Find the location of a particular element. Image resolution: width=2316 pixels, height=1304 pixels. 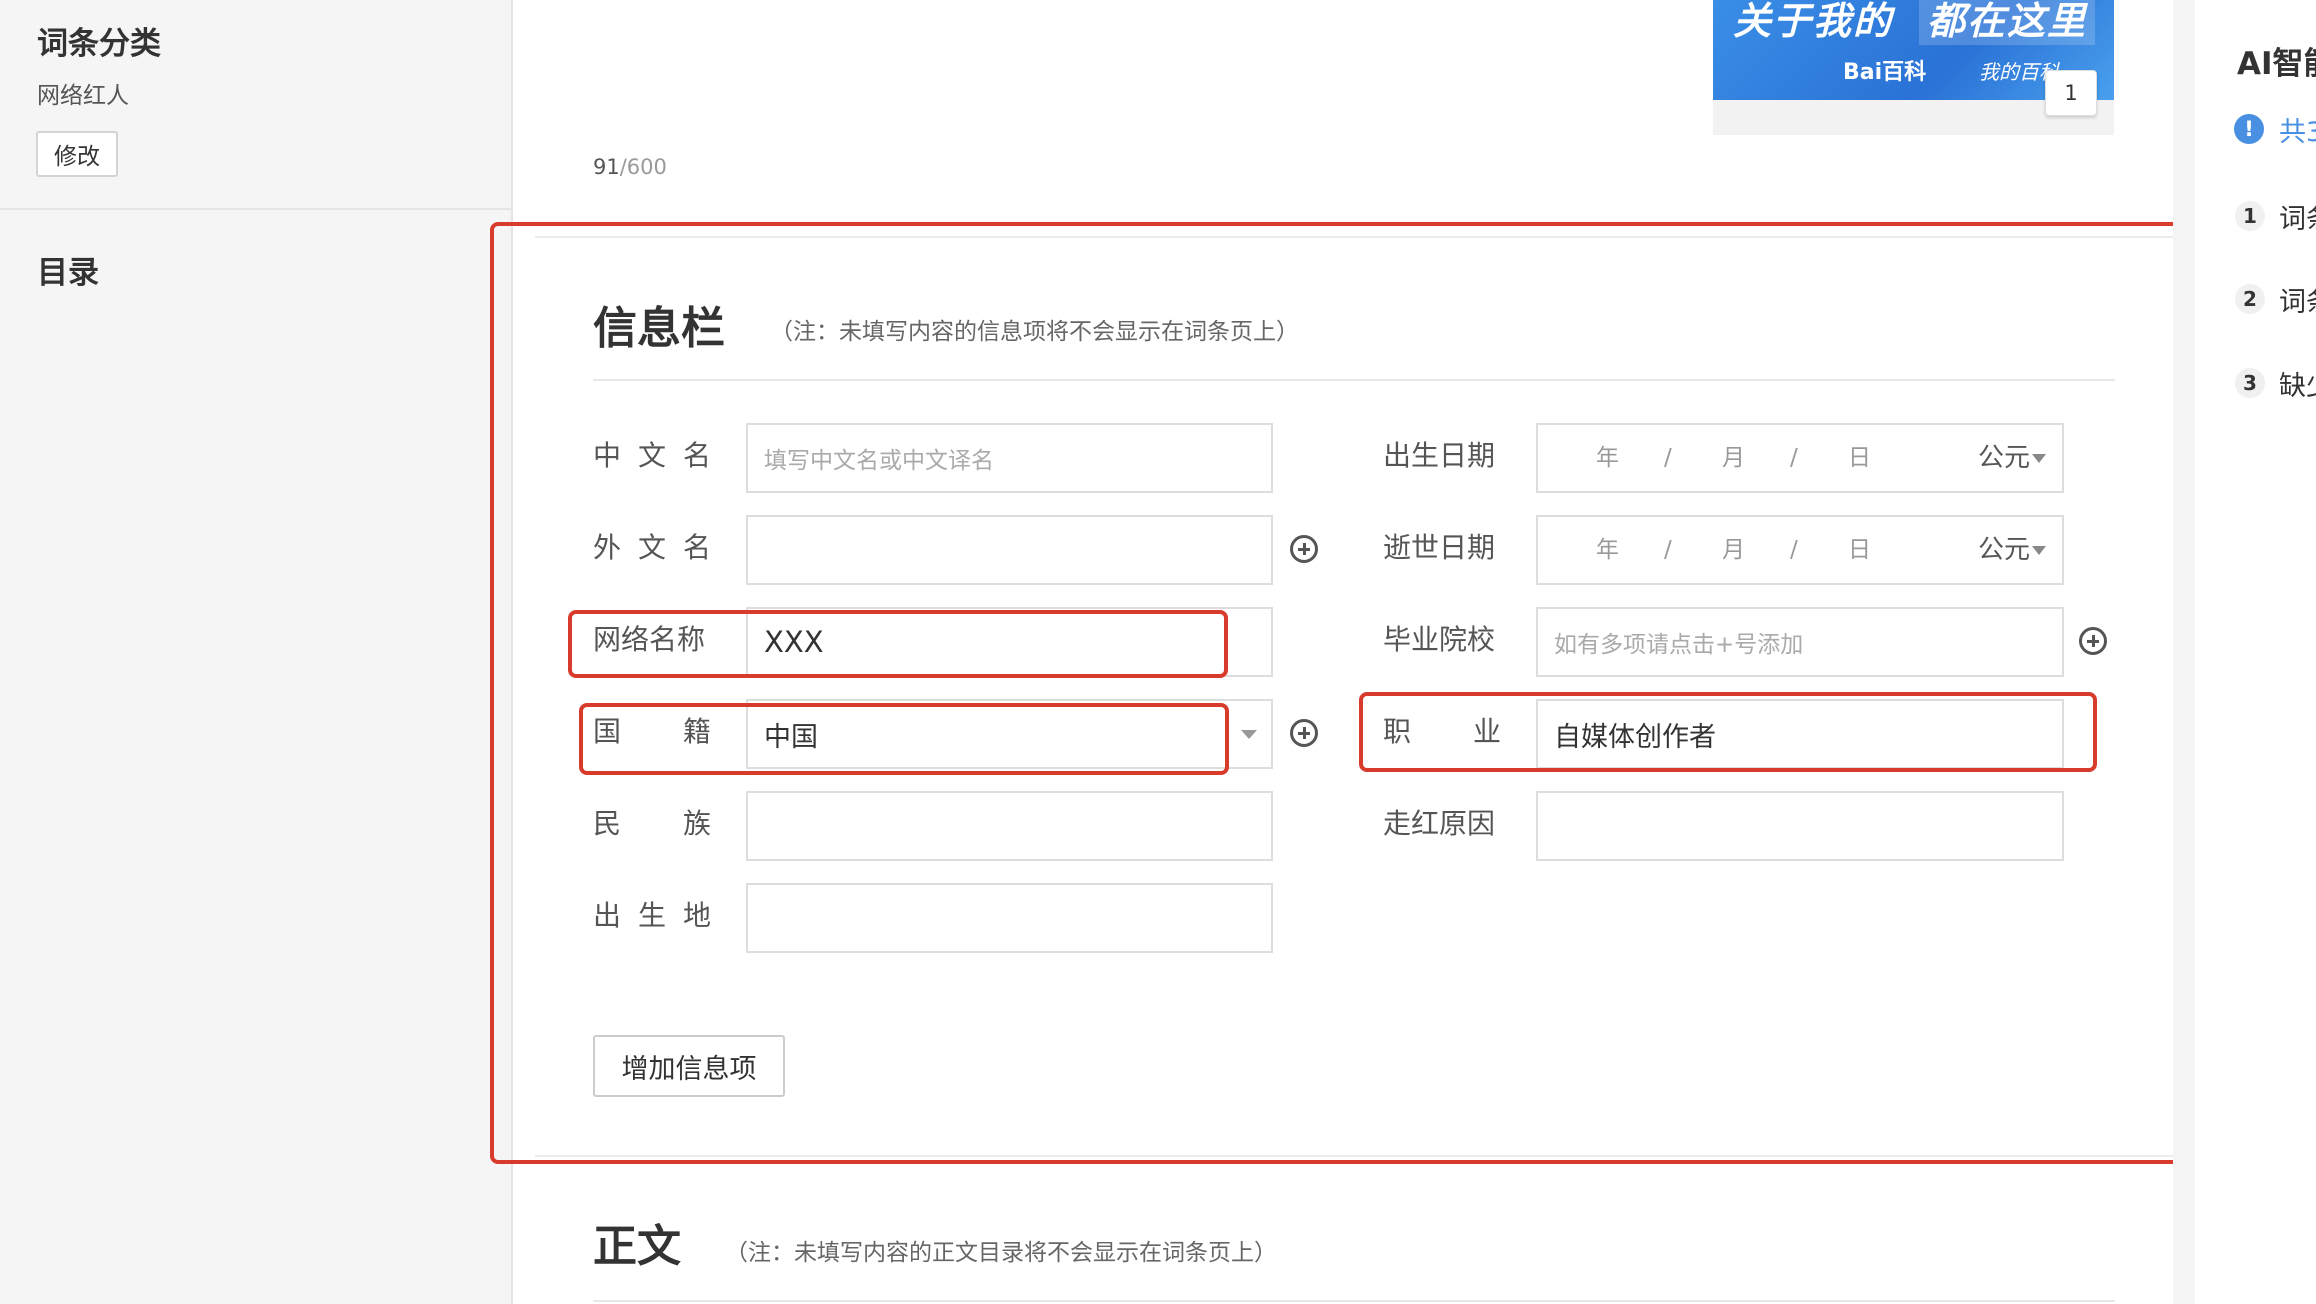

add-foreign-name-plus-icon is located at coordinates (1304, 549).